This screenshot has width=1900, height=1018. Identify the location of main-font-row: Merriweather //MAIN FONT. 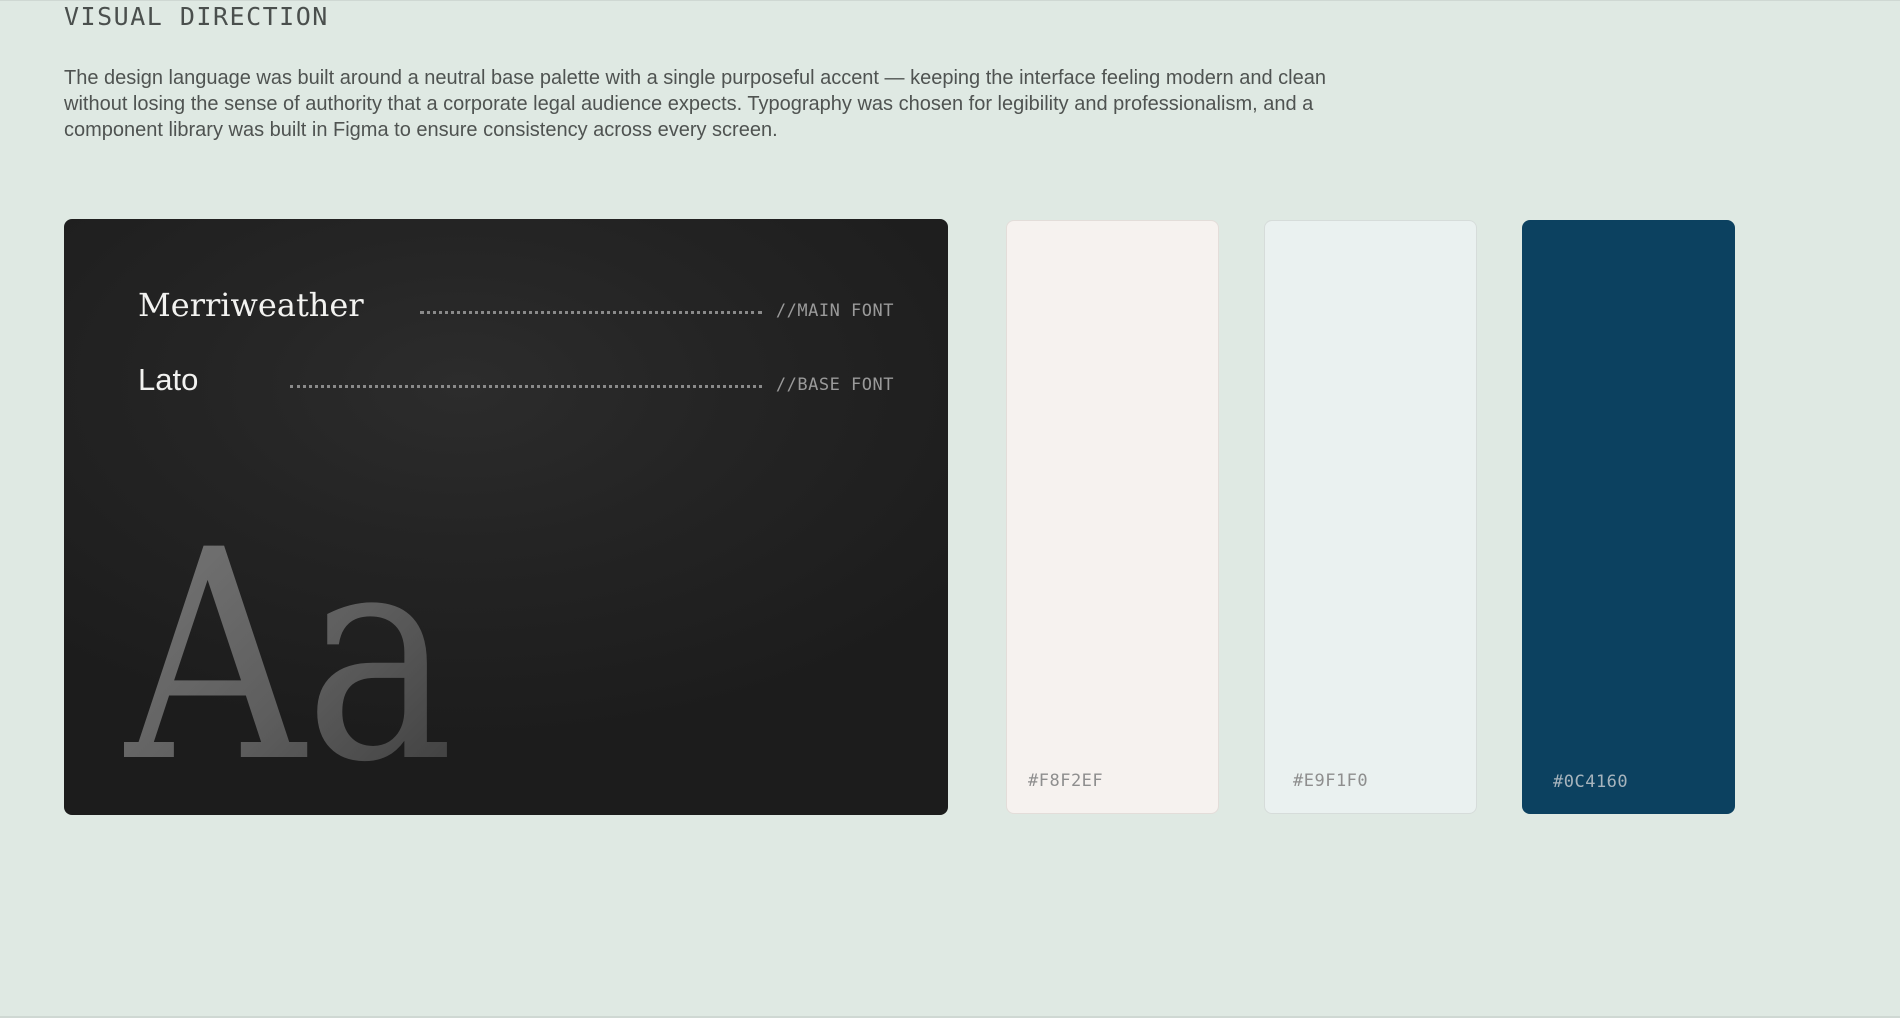
(516, 305).